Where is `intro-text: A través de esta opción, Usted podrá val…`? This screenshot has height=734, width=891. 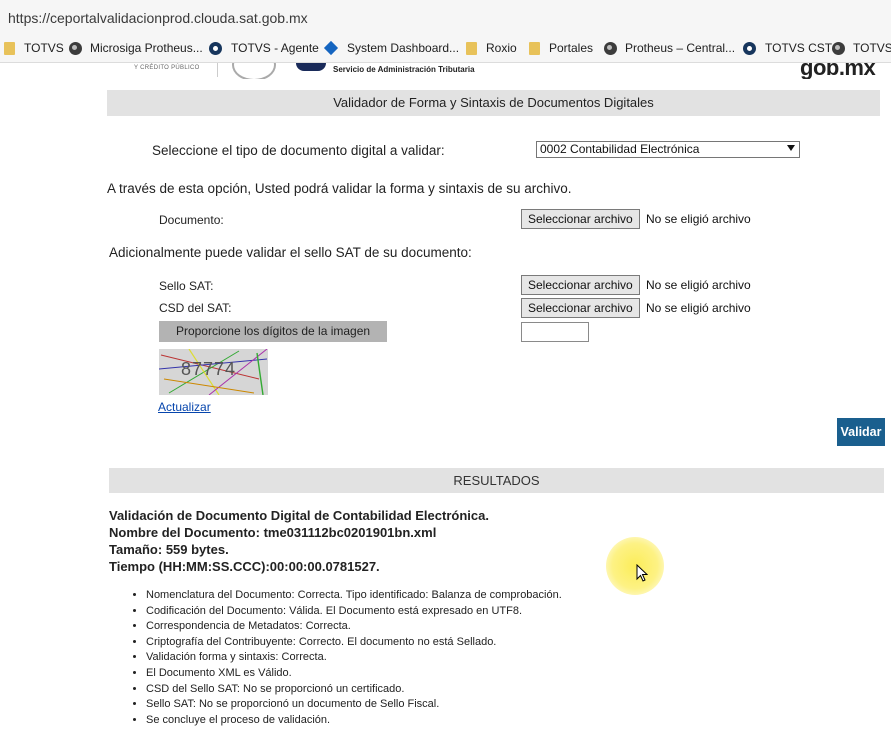 intro-text: A través de esta opción, Usted podrá val… is located at coordinates (339, 188).